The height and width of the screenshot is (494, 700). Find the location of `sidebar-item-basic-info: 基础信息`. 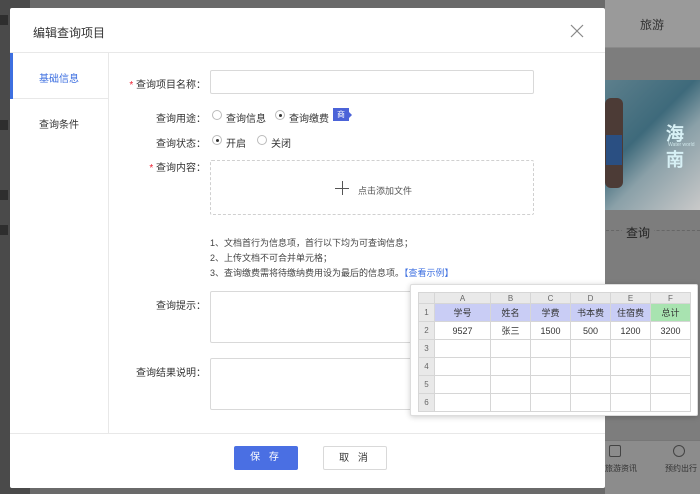

sidebar-item-basic-info: 基础信息 is located at coordinates (59, 76).